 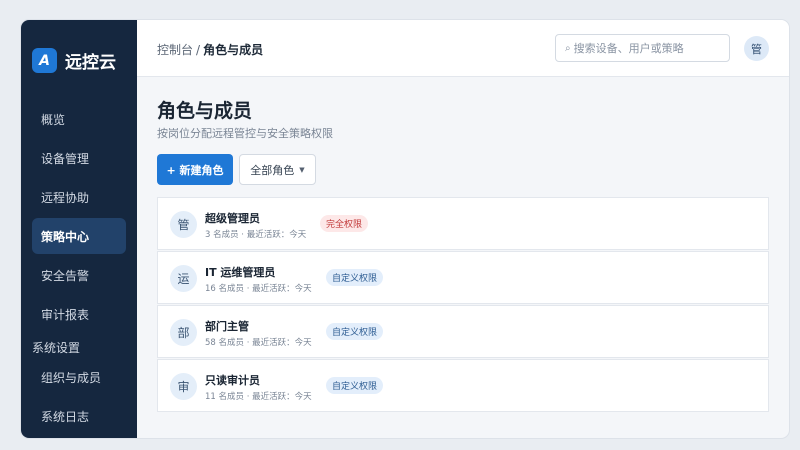 What do you see at coordinates (79, 416) in the screenshot?
I see `sidebar-item-system-logs: 系统日志` at bounding box center [79, 416].